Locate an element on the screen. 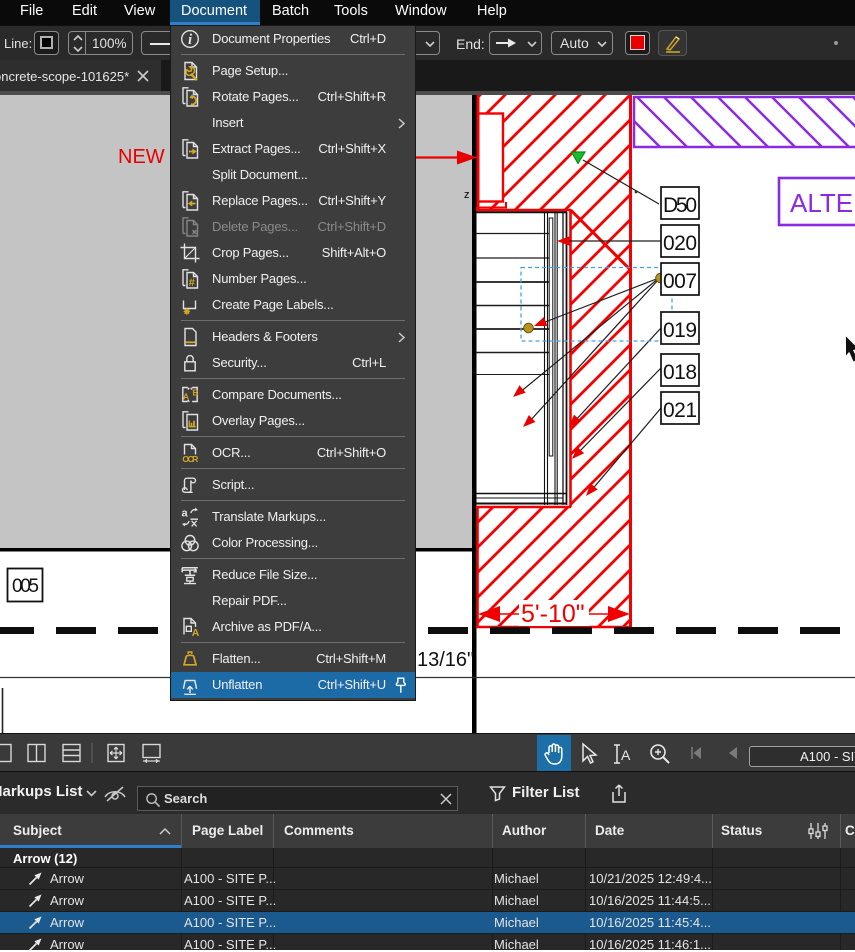  svg-text: OCR is located at coordinates (190, 458).